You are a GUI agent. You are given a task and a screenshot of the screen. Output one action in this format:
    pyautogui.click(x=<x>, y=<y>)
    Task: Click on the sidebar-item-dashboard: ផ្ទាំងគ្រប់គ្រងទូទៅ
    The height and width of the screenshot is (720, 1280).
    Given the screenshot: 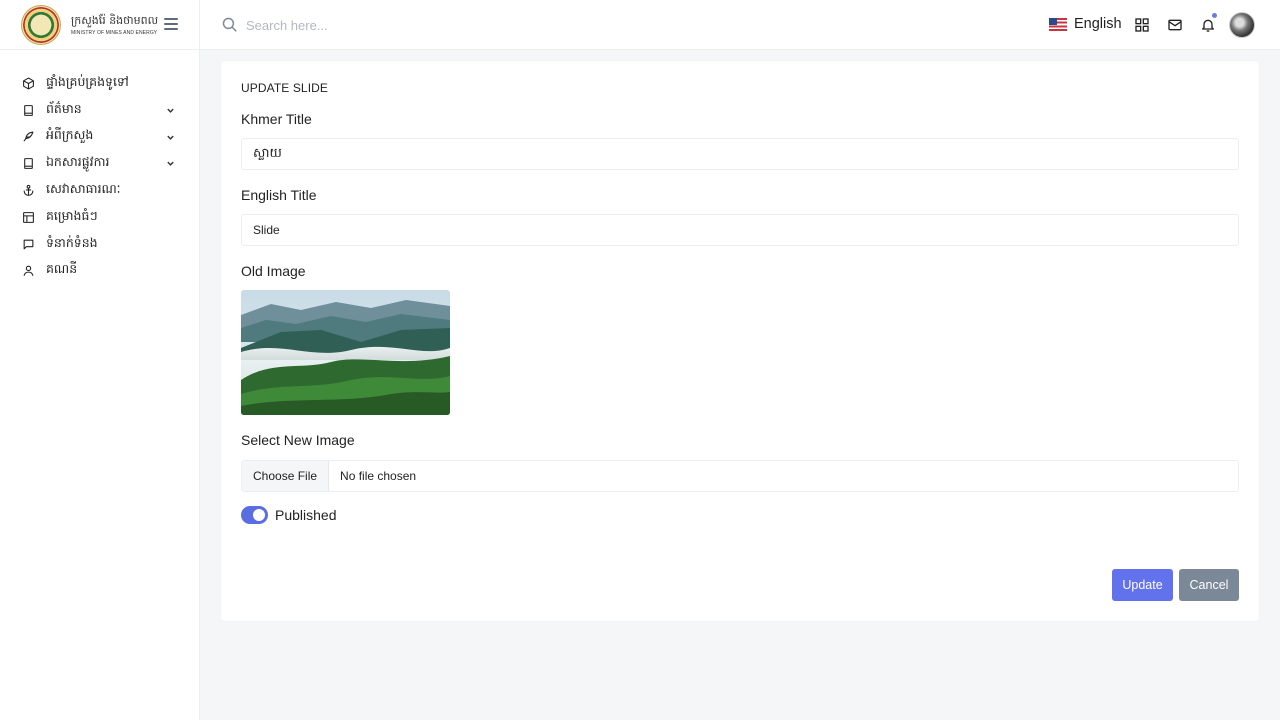 What is the action you would take?
    pyautogui.click(x=99, y=83)
    